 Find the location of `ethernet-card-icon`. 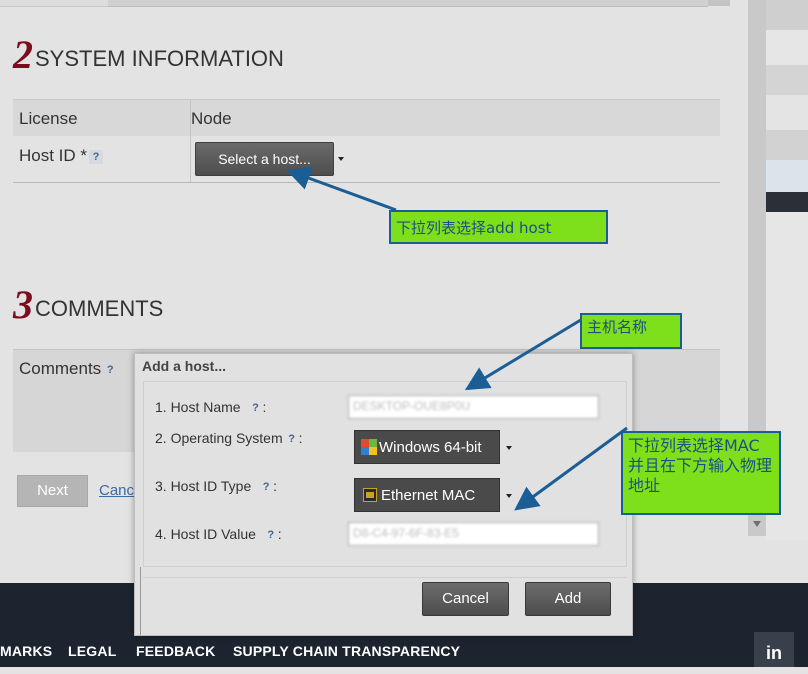

ethernet-card-icon is located at coordinates (370, 495).